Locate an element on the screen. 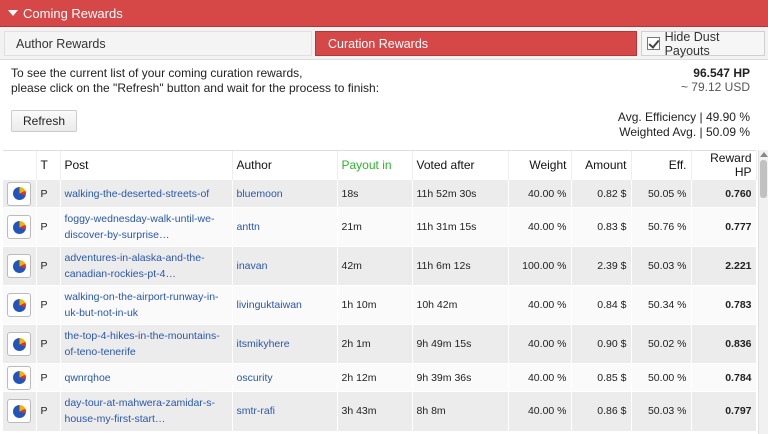  col-icon is located at coordinates (20, 165).